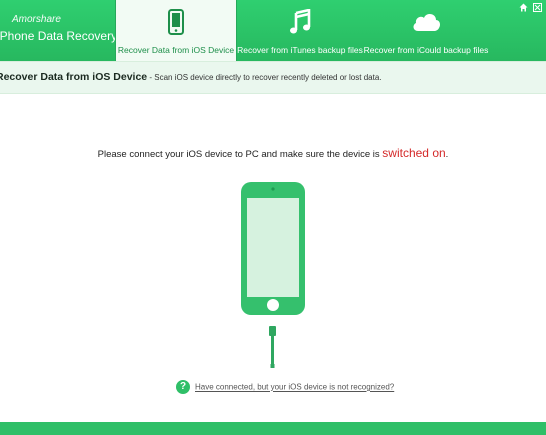  Describe the element at coordinates (537, 7) in the screenshot. I see `menu-icon` at that location.